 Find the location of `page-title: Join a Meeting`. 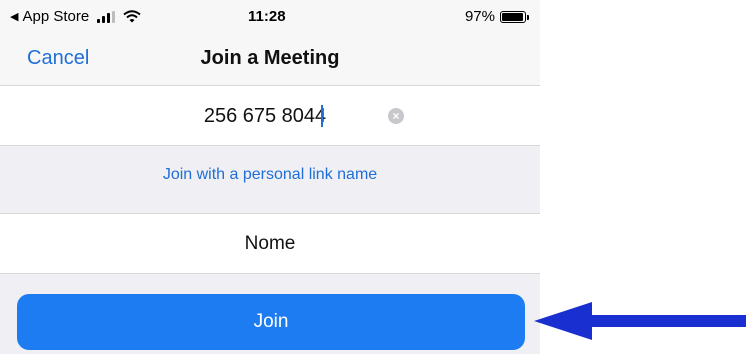

page-title: Join a Meeting is located at coordinates (270, 58).